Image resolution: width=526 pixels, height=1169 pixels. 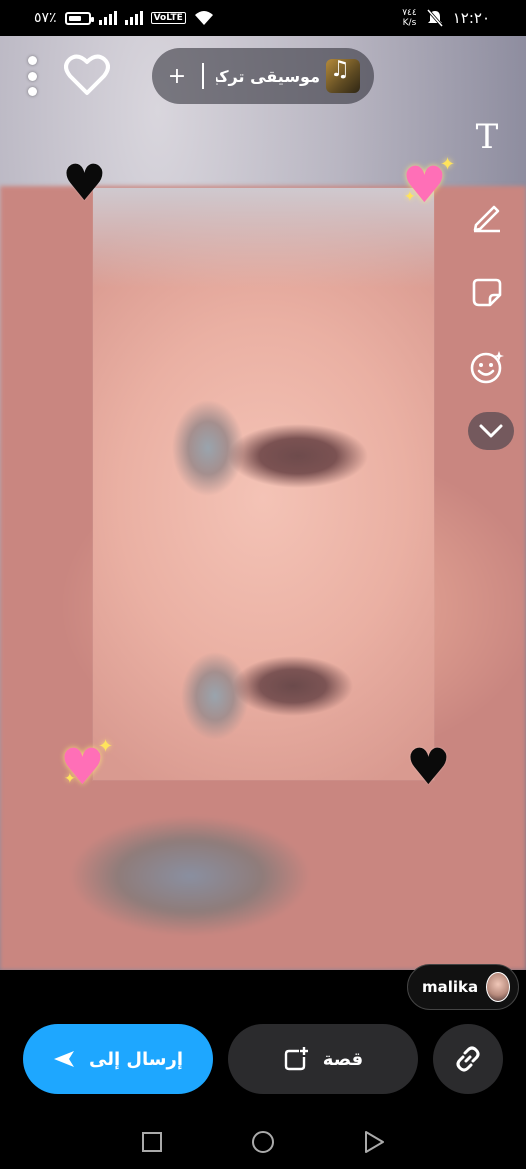 What do you see at coordinates (374, 1142) in the screenshot?
I see `triangle-back-icon` at bounding box center [374, 1142].